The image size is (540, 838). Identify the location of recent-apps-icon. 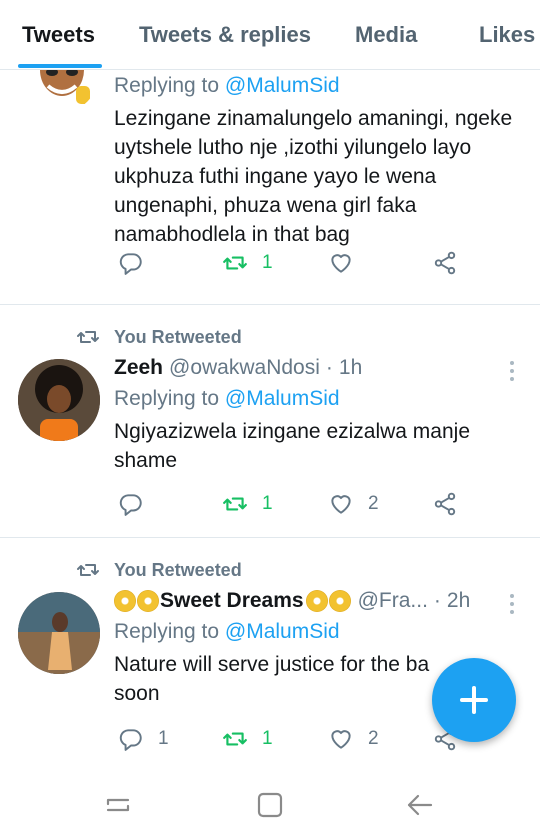
(118, 805).